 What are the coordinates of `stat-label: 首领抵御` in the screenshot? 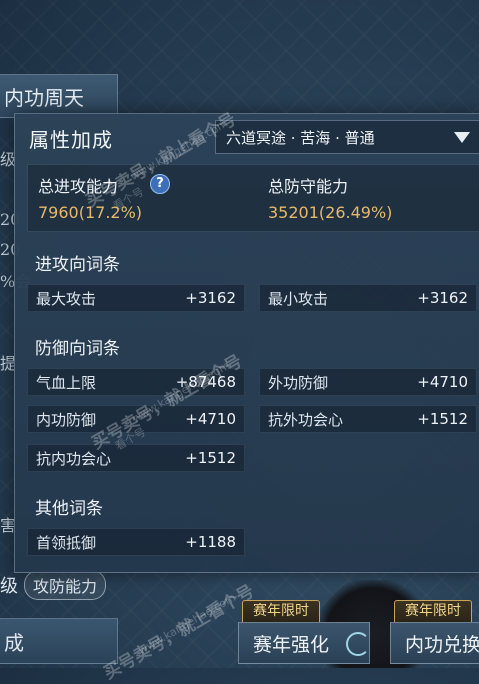 It's located at (66, 542).